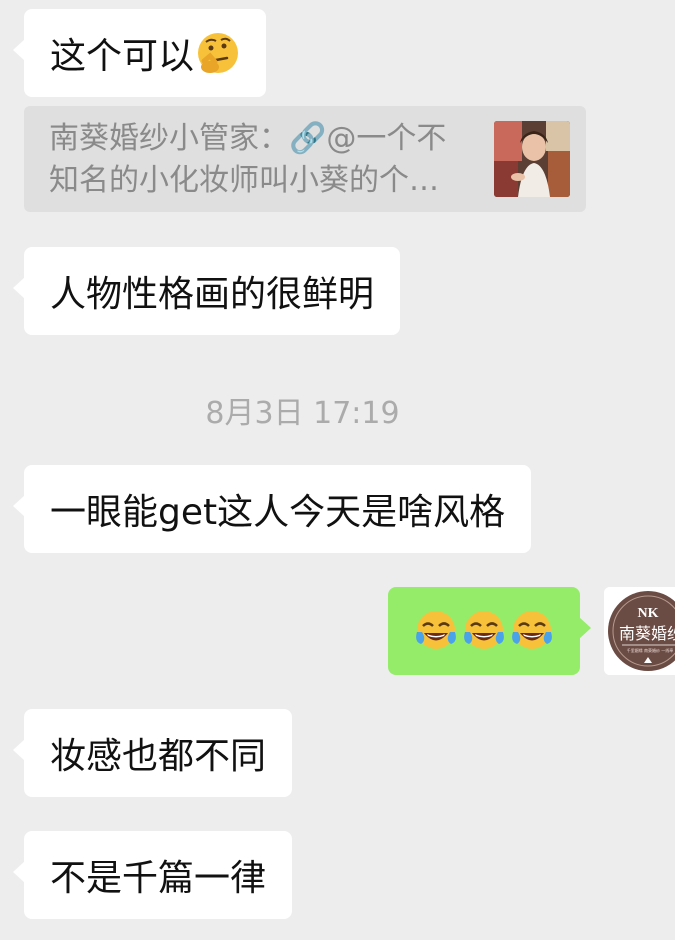 The height and width of the screenshot is (940, 675). Describe the element at coordinates (218, 53) in the screenshot. I see `thinking-face-icon` at that location.